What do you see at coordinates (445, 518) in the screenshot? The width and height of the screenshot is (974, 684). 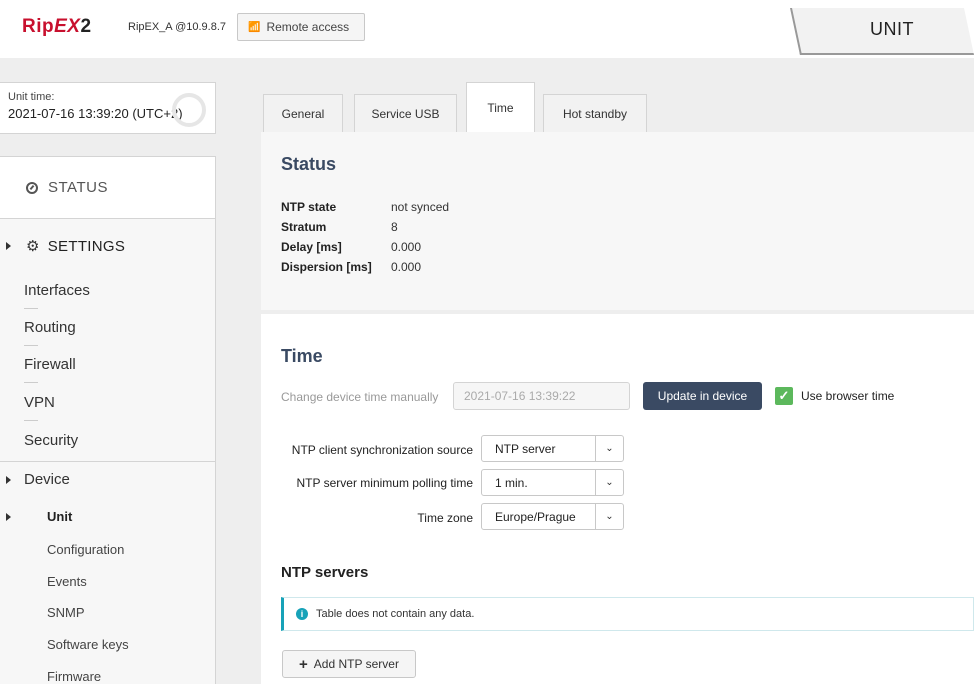 I see `timezone-label: Time zone` at bounding box center [445, 518].